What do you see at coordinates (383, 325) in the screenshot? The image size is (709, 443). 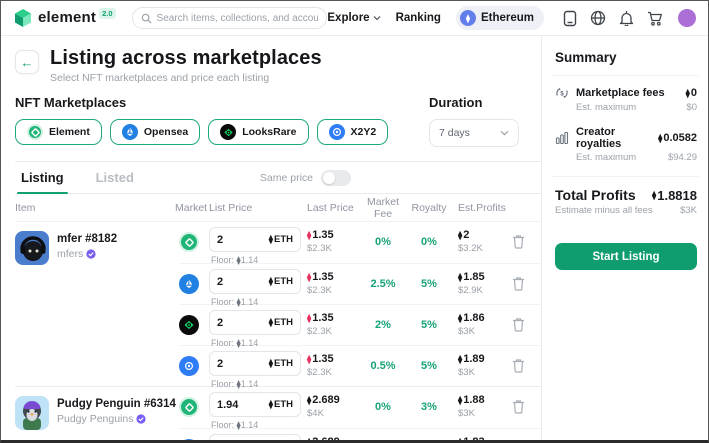 I see `market-fee: 2%` at bounding box center [383, 325].